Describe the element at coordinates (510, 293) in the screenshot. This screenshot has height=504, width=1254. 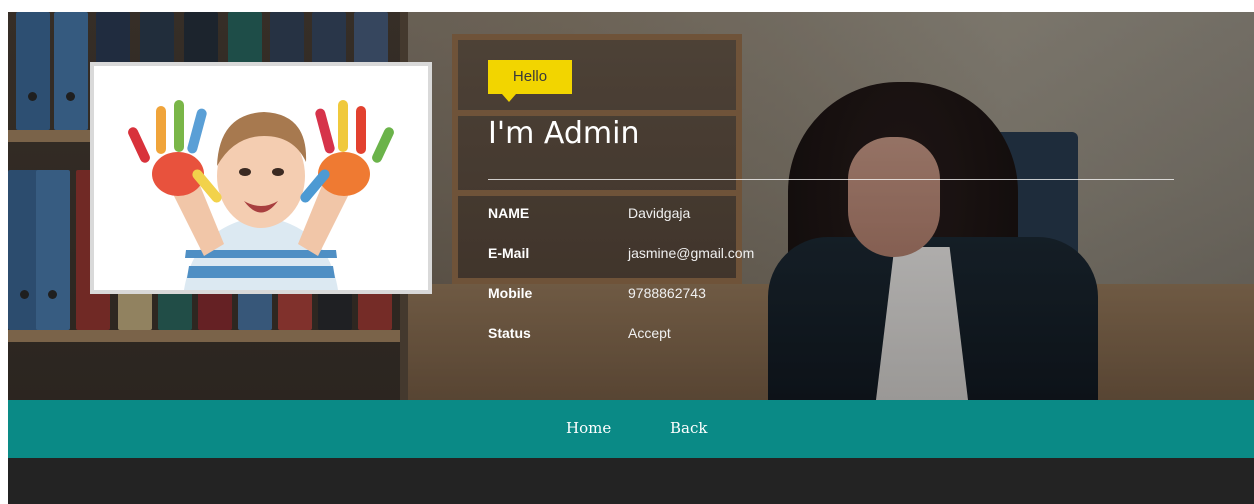
I see `mobile-label: Mobile` at that location.